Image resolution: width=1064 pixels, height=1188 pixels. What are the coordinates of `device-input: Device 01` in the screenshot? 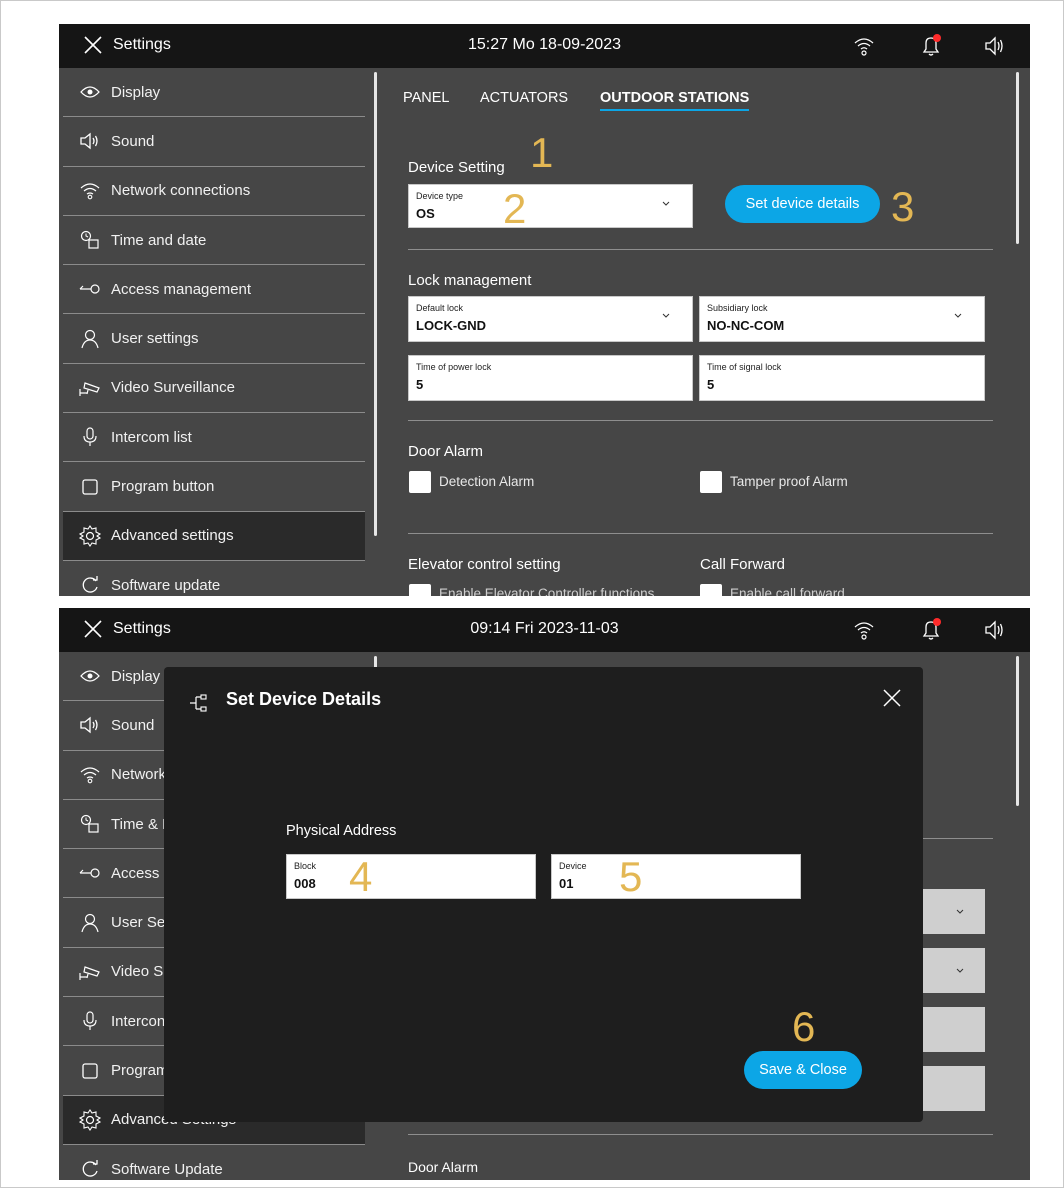 It's located at (676, 876).